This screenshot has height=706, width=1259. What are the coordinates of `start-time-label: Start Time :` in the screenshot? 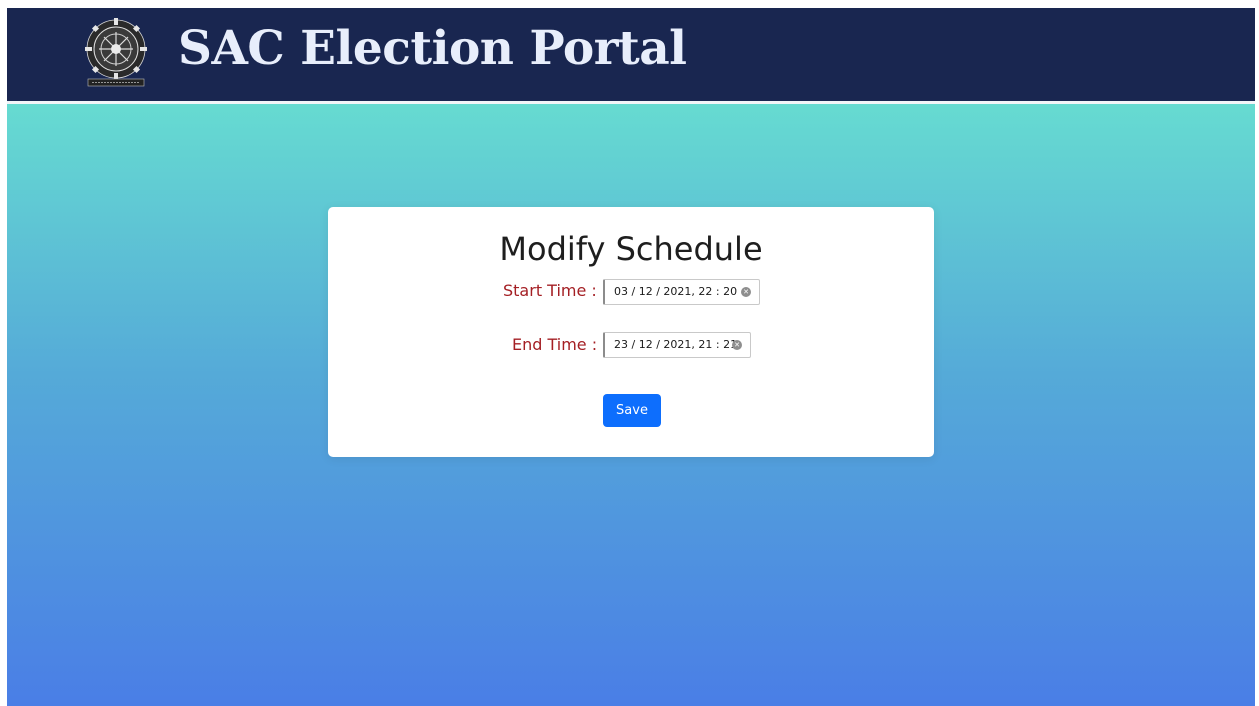 It's located at (550, 290).